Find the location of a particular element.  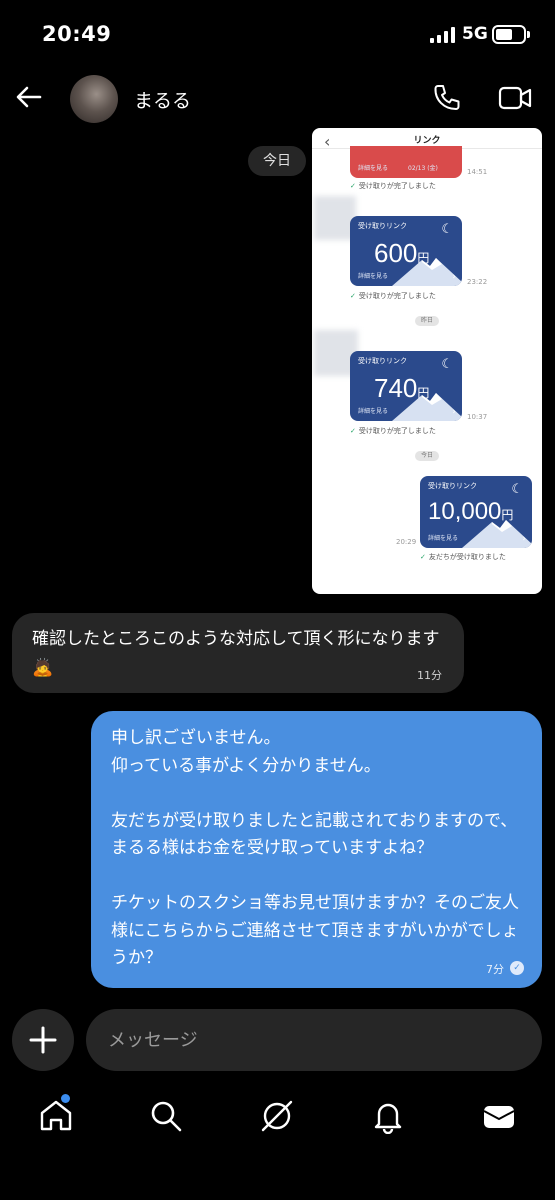

link-card: 受け取りリンク ☾ 600円 詳細を見る › is located at coordinates (406, 251).